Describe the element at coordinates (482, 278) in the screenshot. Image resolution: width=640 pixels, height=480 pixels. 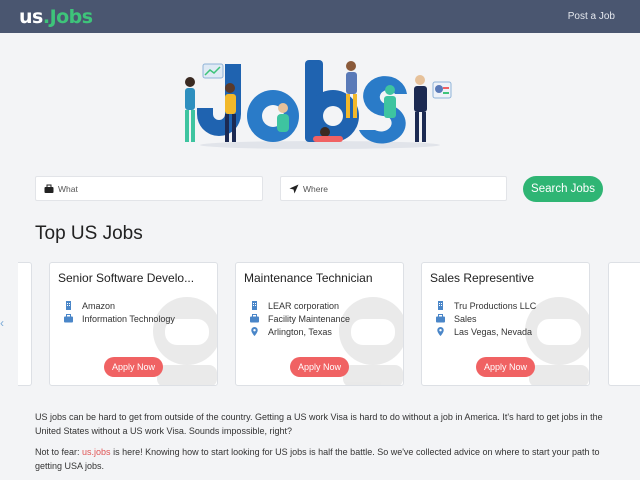
I see `job-title: Sales Representive` at that location.